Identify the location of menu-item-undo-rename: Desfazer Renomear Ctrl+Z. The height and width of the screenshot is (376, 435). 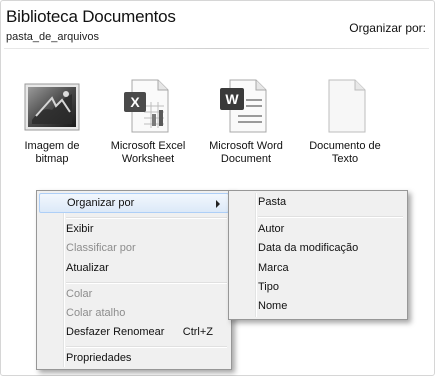
(134, 332).